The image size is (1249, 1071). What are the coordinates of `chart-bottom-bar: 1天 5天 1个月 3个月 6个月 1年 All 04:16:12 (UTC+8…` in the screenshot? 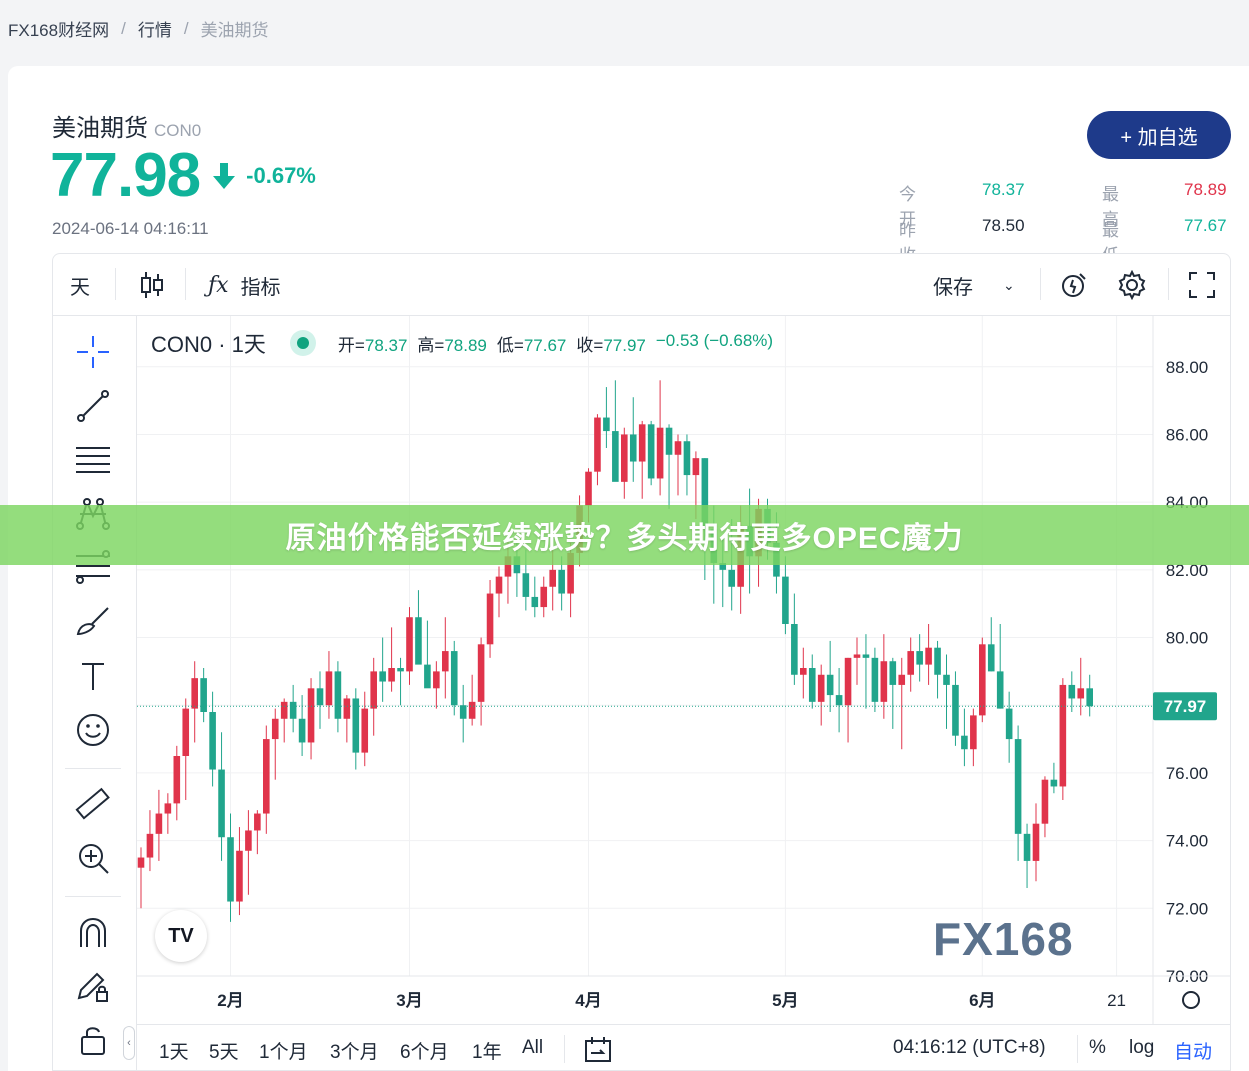 It's located at (683, 1047).